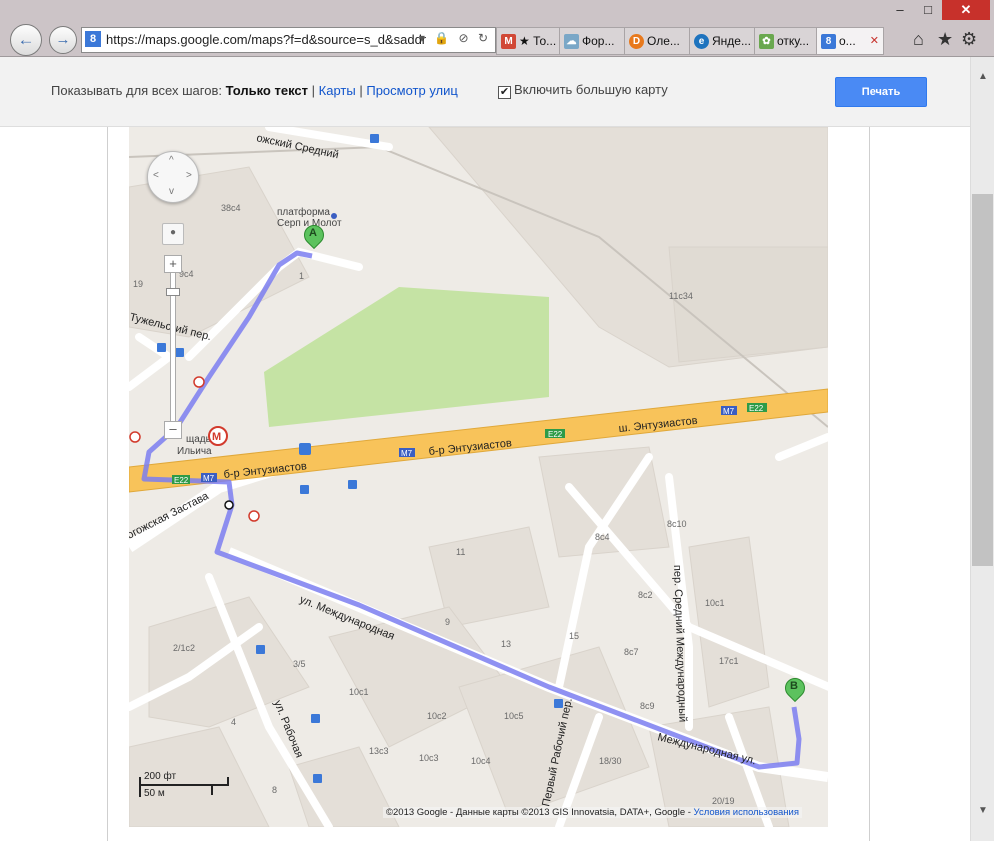  I want to click on page-border-left, so click(107, 484).